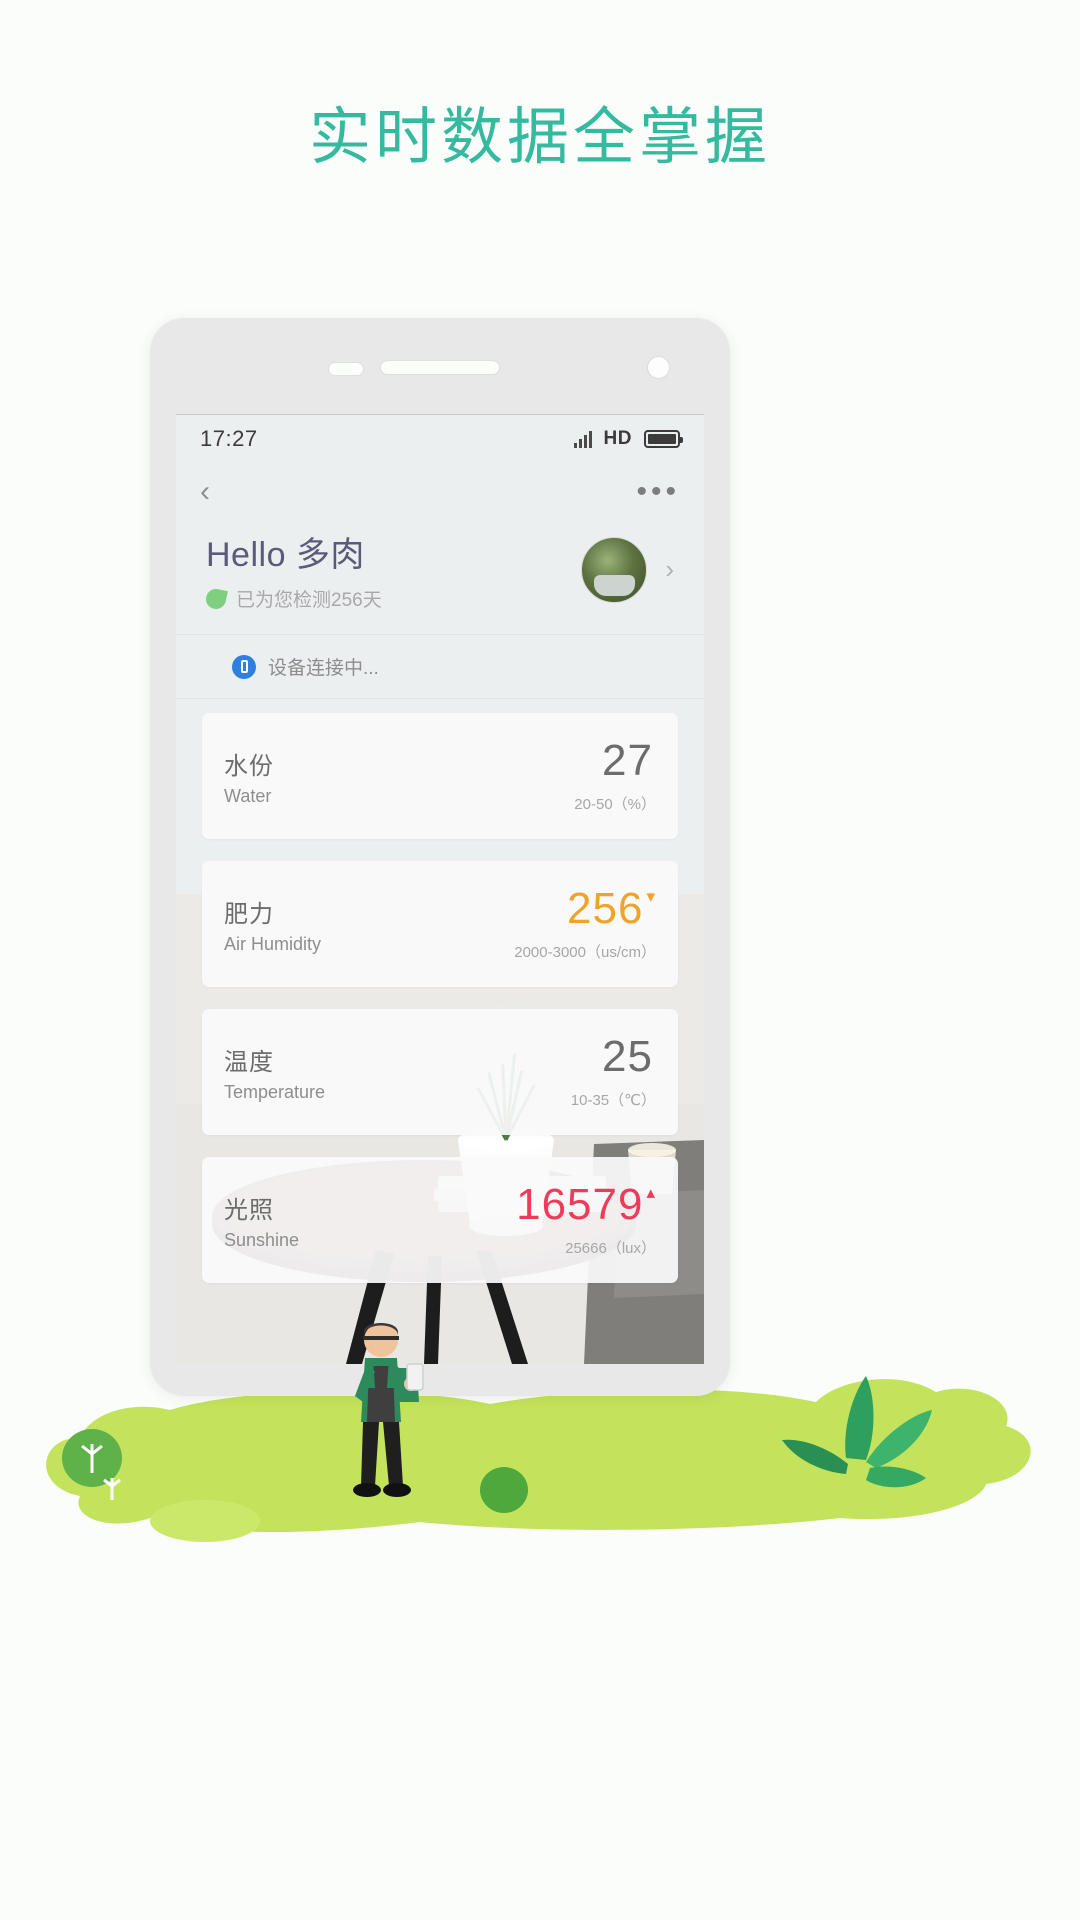 The height and width of the screenshot is (1920, 1080). Describe the element at coordinates (440, 776) in the screenshot. I see `metric-card: 水份 Water 27 20-50（%）` at that location.